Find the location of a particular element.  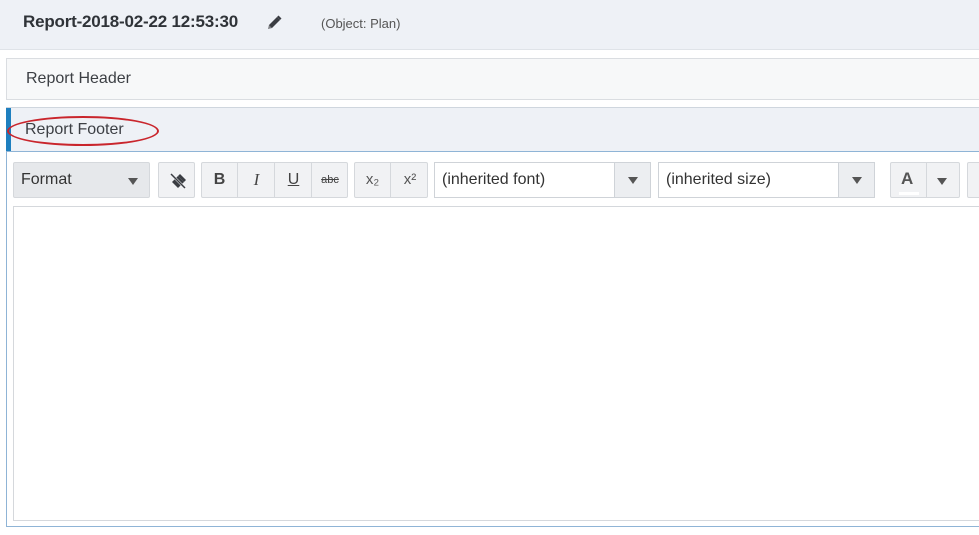

font-select: (inherited font) is located at coordinates (542, 180).